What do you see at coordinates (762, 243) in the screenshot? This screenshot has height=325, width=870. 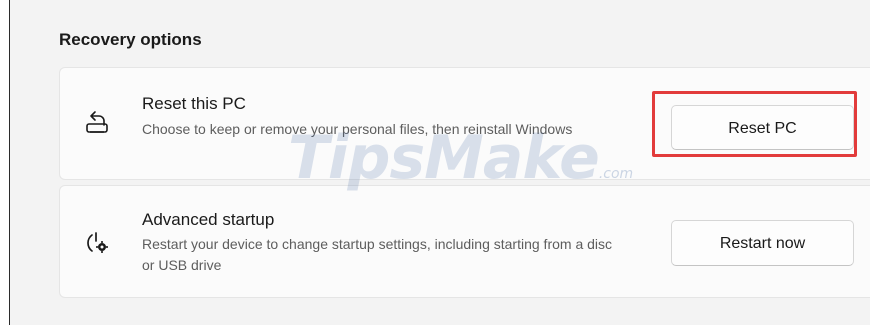 I see `restart-now-button: Restart now` at bounding box center [762, 243].